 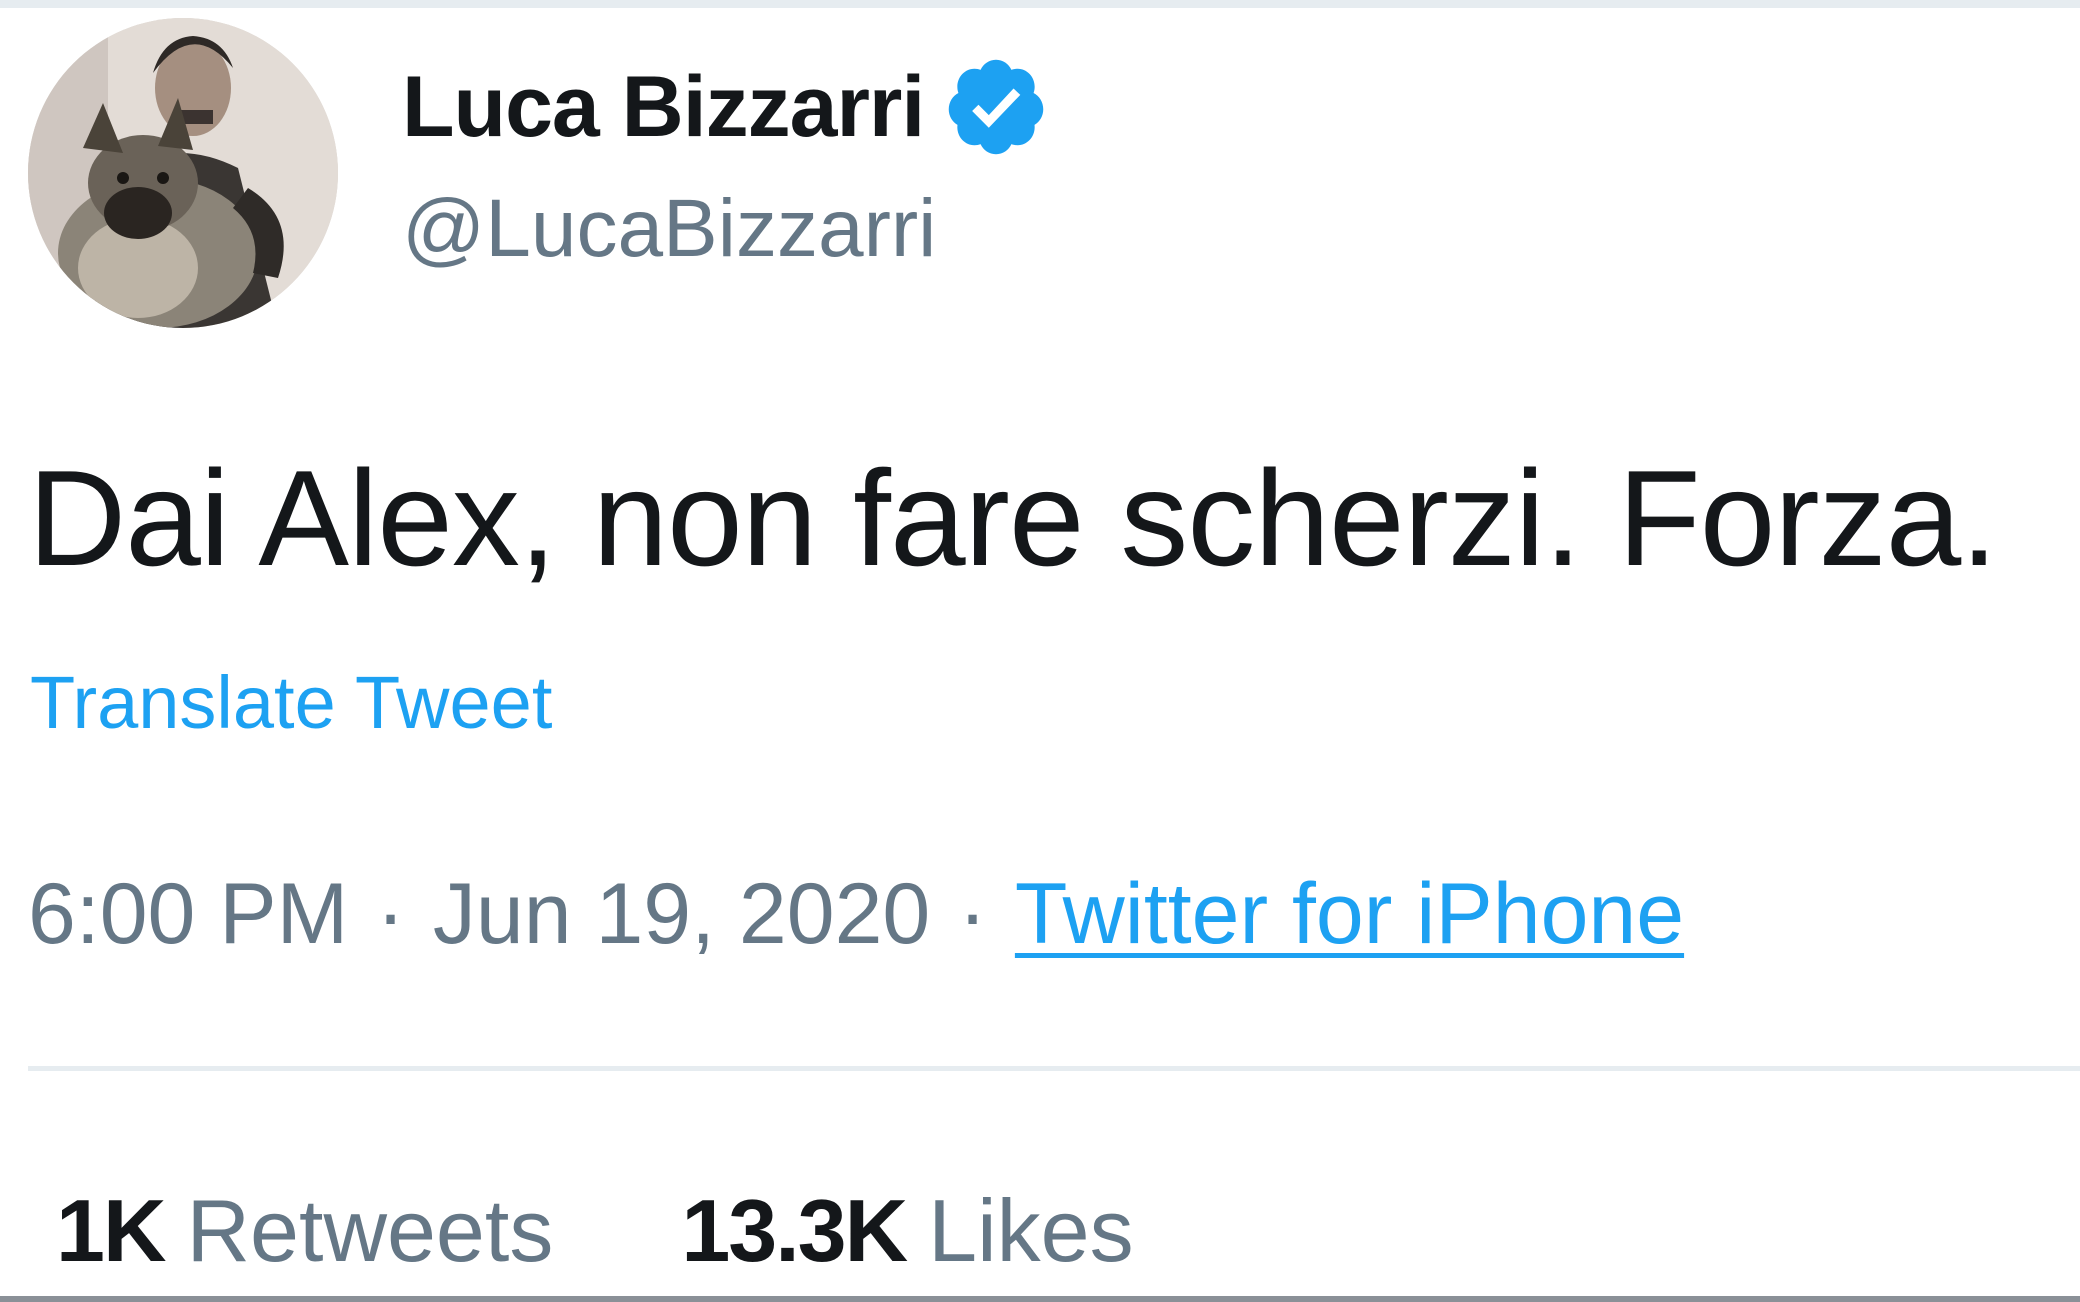 I want to click on tweet-time: 6:00 PM, so click(x=188, y=914).